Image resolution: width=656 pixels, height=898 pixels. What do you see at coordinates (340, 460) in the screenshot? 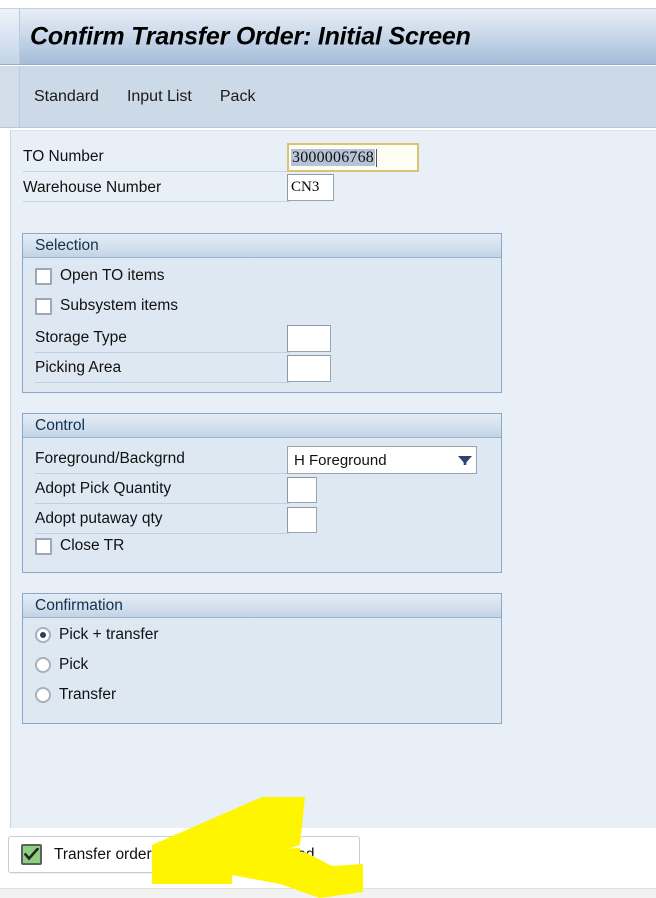
I see `foreground-background-dropdown-value: H Foreground` at bounding box center [340, 460].